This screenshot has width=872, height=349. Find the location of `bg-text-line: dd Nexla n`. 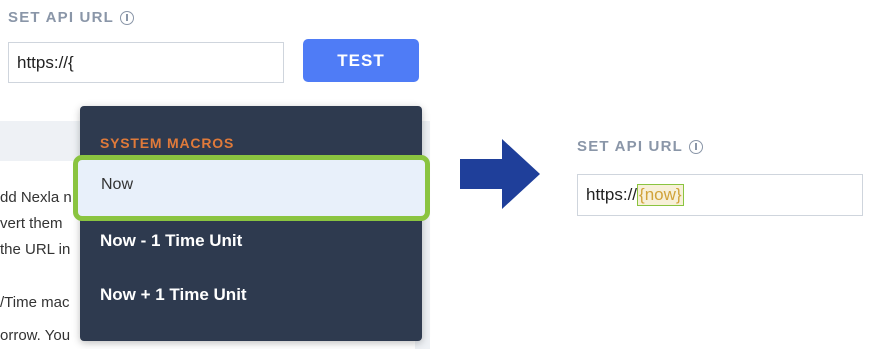

bg-text-line: dd Nexla n is located at coordinates (36, 197).